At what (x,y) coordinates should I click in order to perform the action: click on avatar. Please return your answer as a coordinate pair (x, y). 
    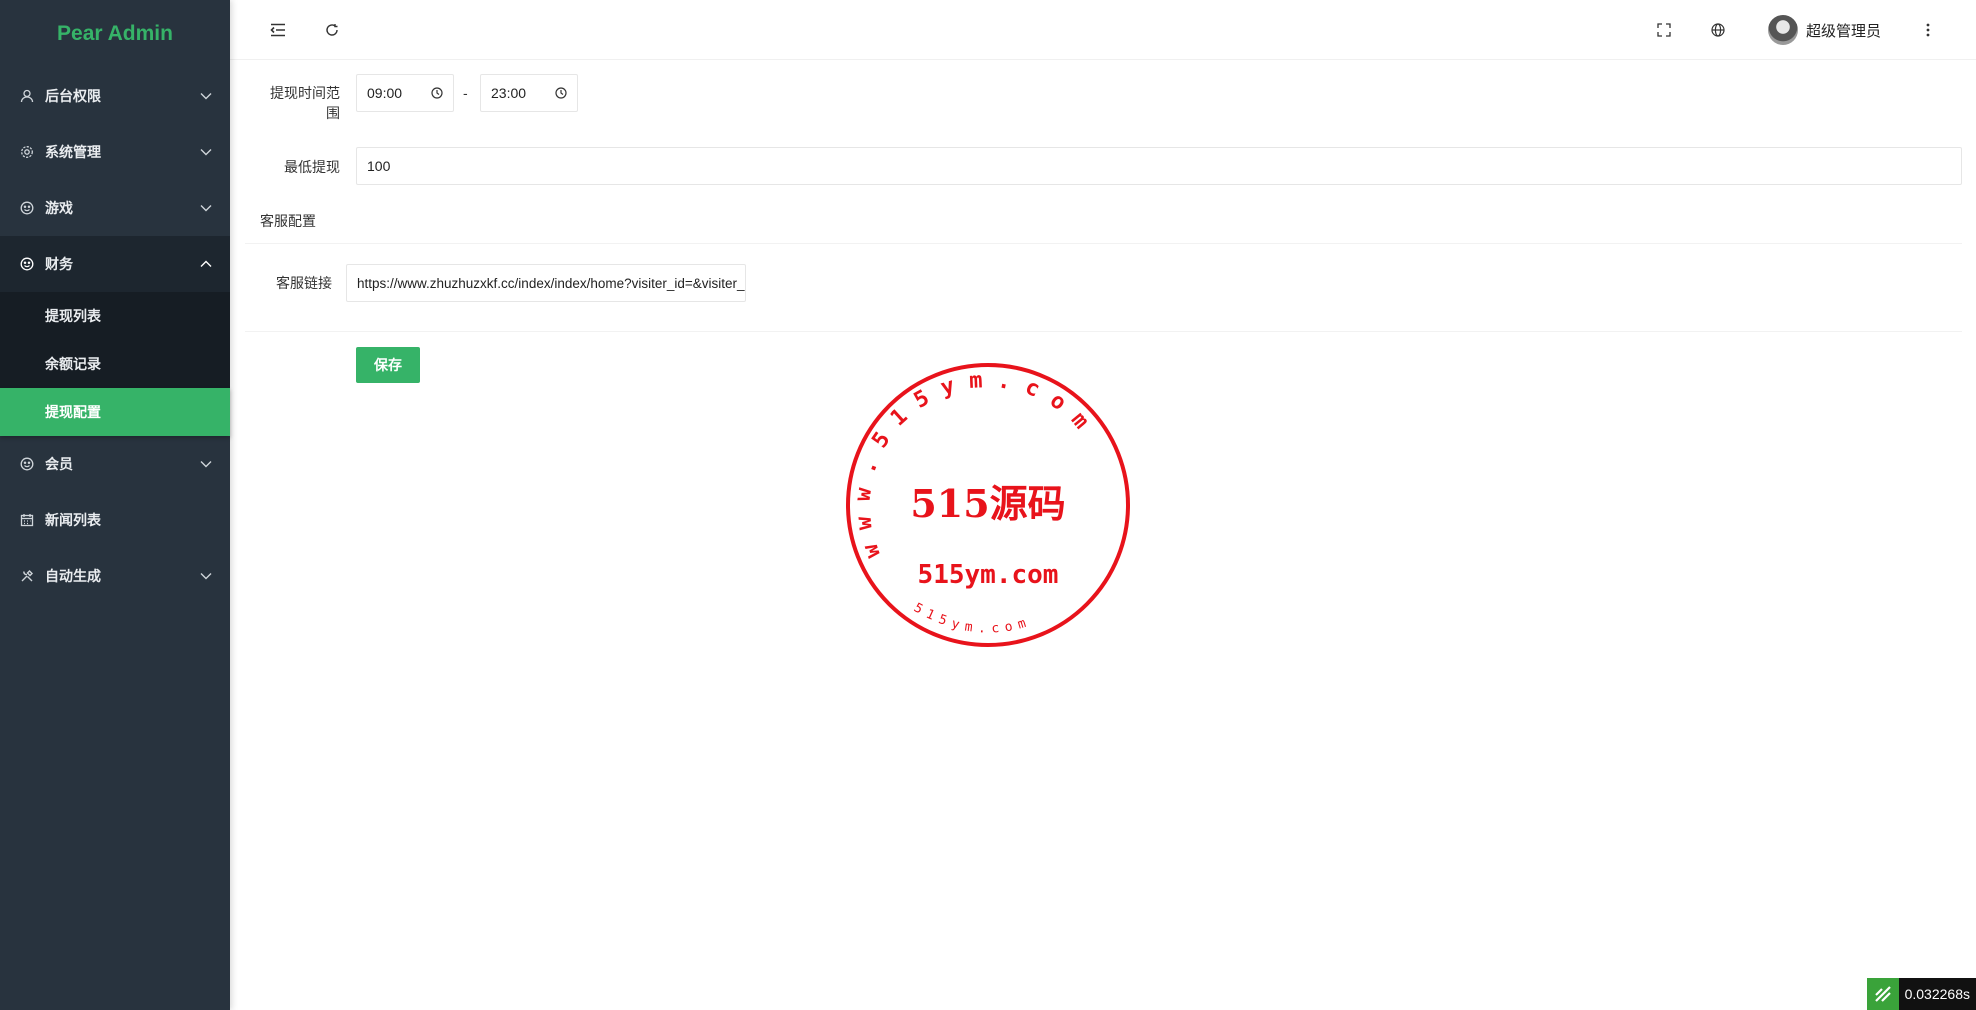
    Looking at the image, I should click on (1783, 30).